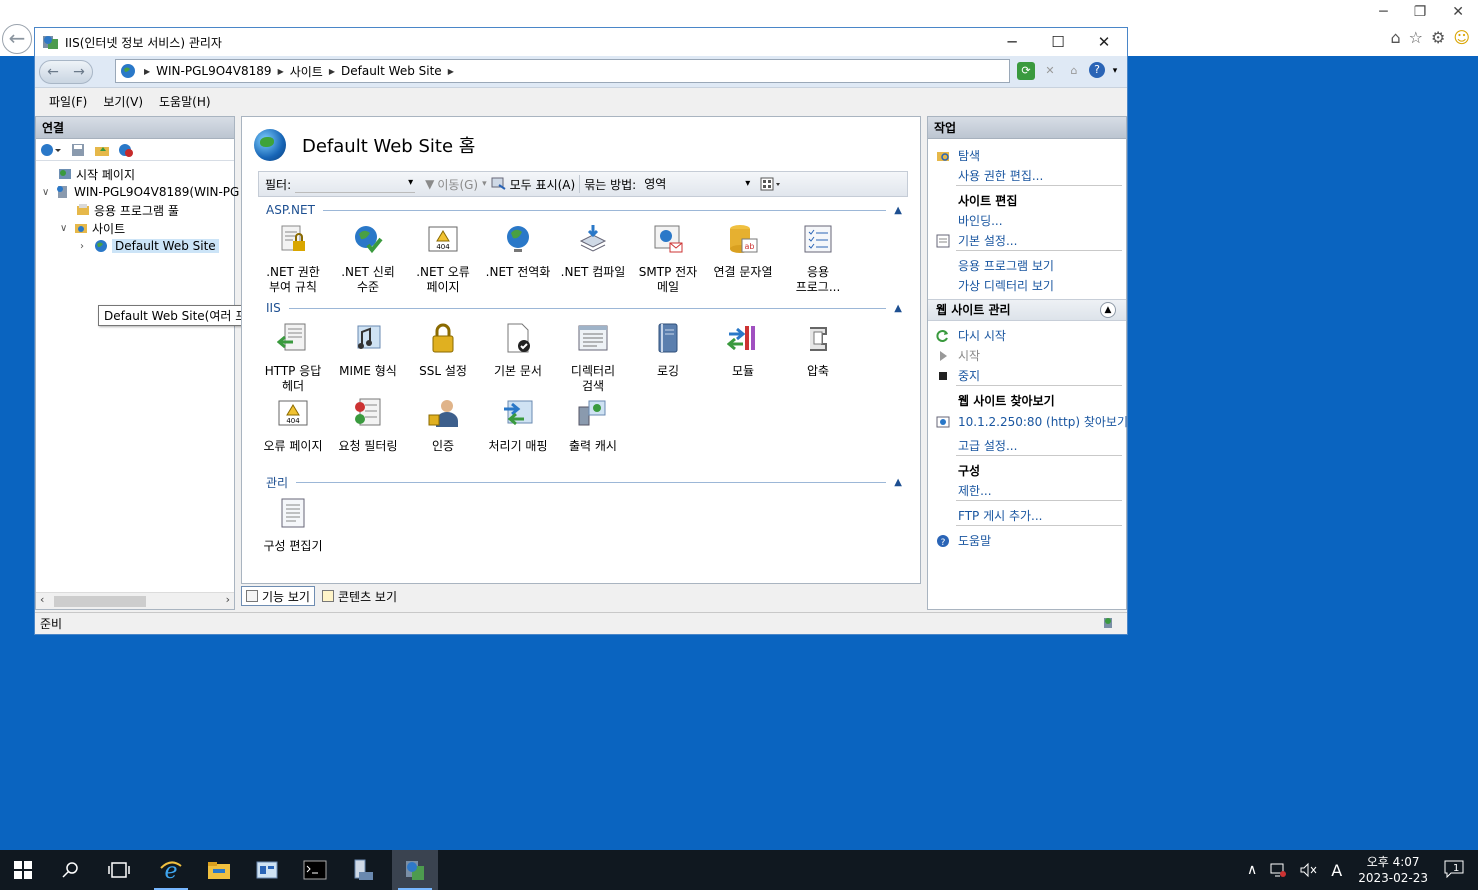  I want to click on feature-handler-mappings: 처리기 매핑, so click(518, 425).